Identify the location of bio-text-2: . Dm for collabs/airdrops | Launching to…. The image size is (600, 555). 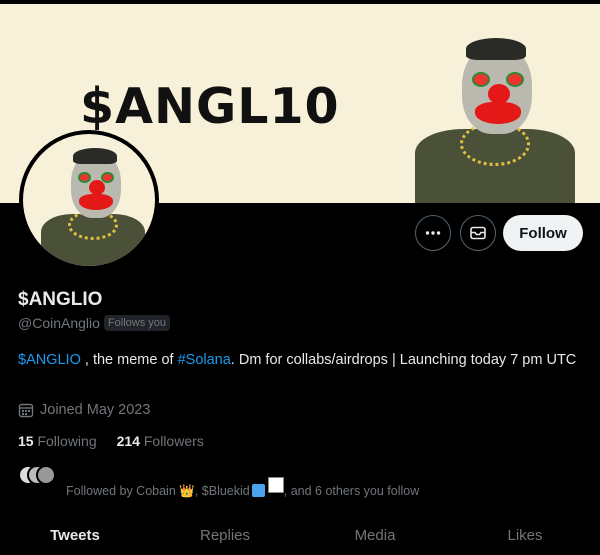
(403, 360).